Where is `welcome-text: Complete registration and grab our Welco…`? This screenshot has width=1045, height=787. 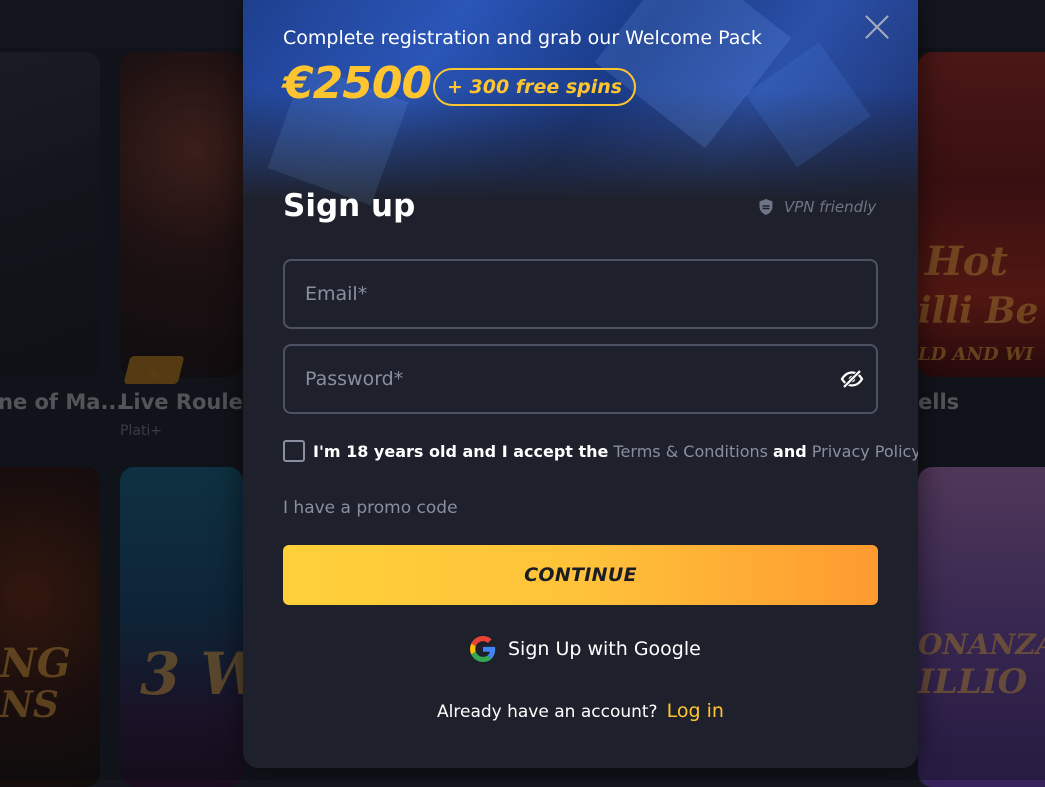 welcome-text: Complete registration and grab our Welco… is located at coordinates (522, 38).